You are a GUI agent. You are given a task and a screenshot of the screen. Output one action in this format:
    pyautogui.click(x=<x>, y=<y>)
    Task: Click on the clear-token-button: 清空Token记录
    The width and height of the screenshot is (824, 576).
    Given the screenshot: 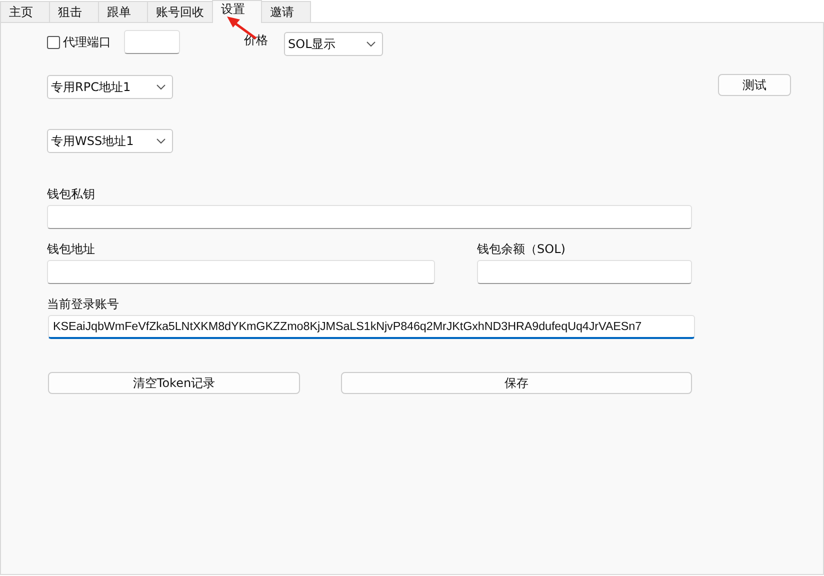 What is the action you would take?
    pyautogui.click(x=174, y=383)
    